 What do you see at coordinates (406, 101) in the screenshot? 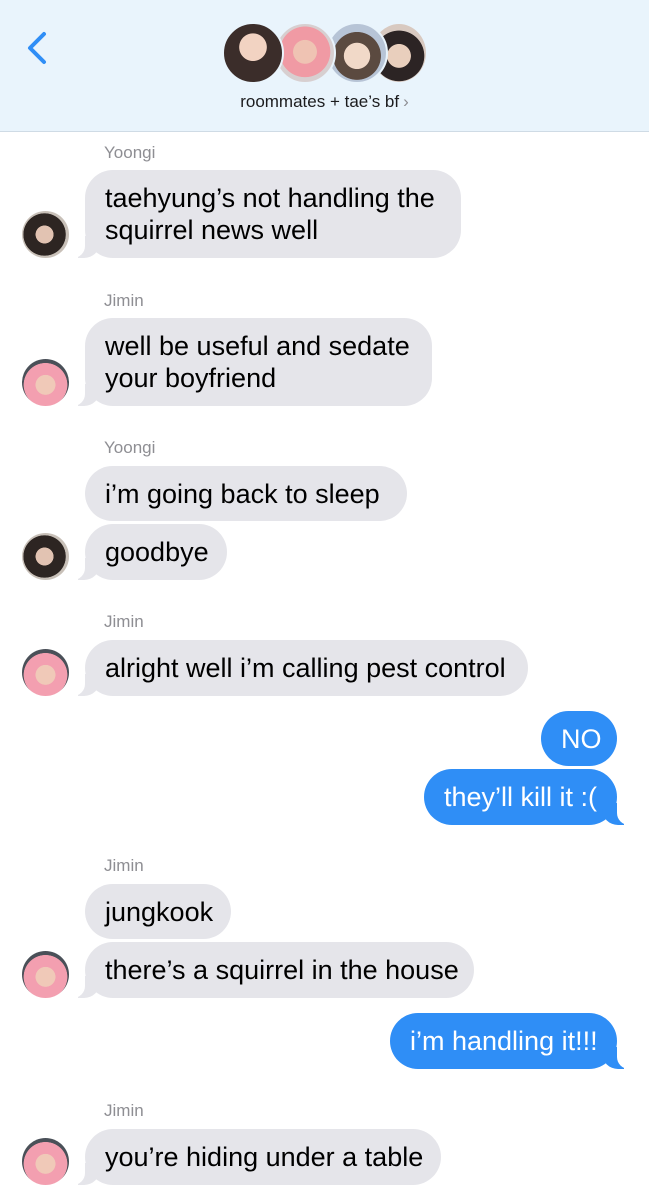
I see `chevron-right-icon: ›` at bounding box center [406, 101].